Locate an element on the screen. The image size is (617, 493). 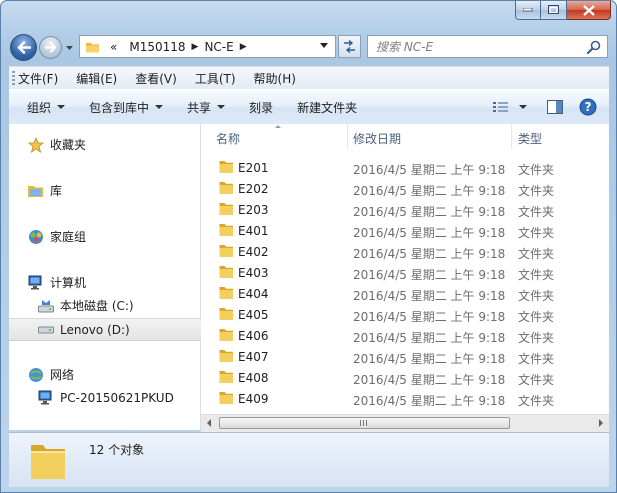
organize-button: 组织 is located at coordinates (43, 107).